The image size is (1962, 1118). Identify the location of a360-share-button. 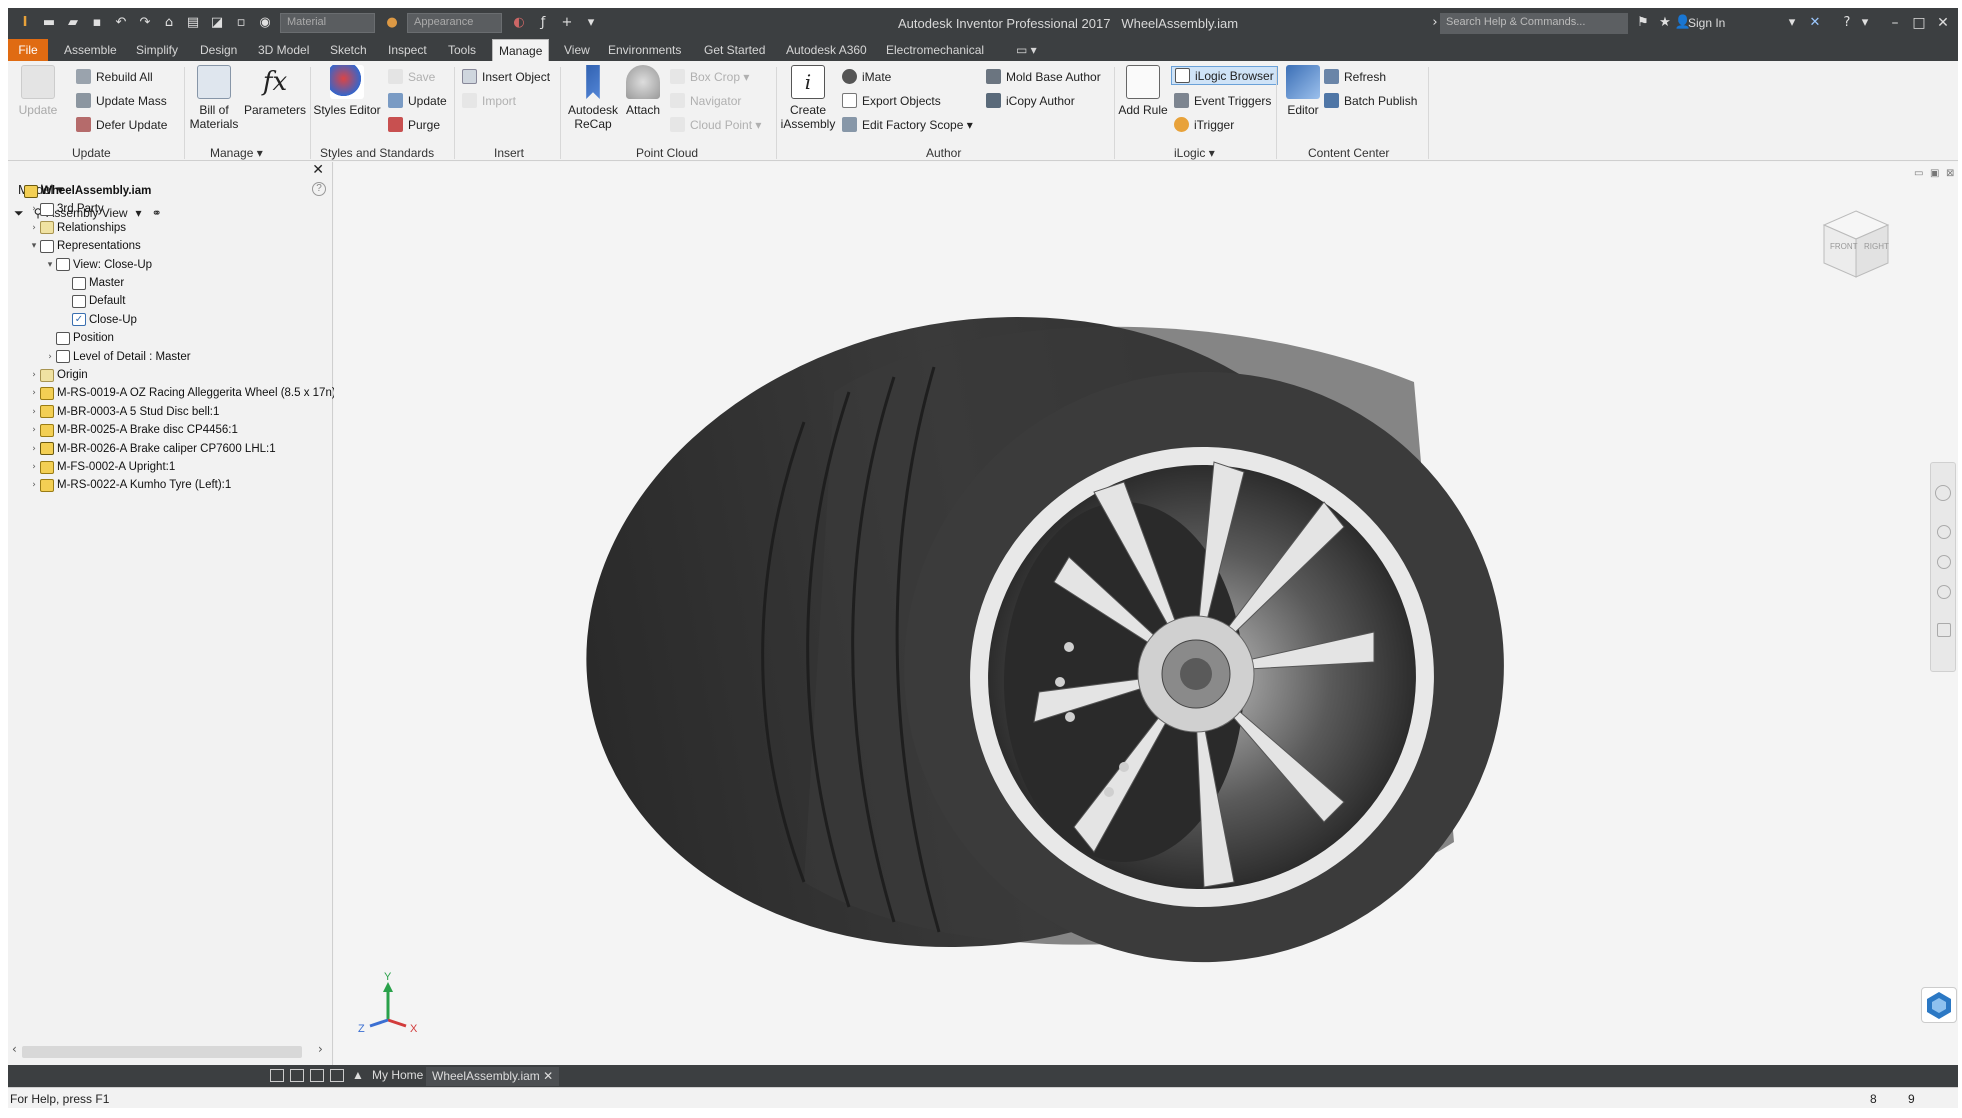
(1939, 1005).